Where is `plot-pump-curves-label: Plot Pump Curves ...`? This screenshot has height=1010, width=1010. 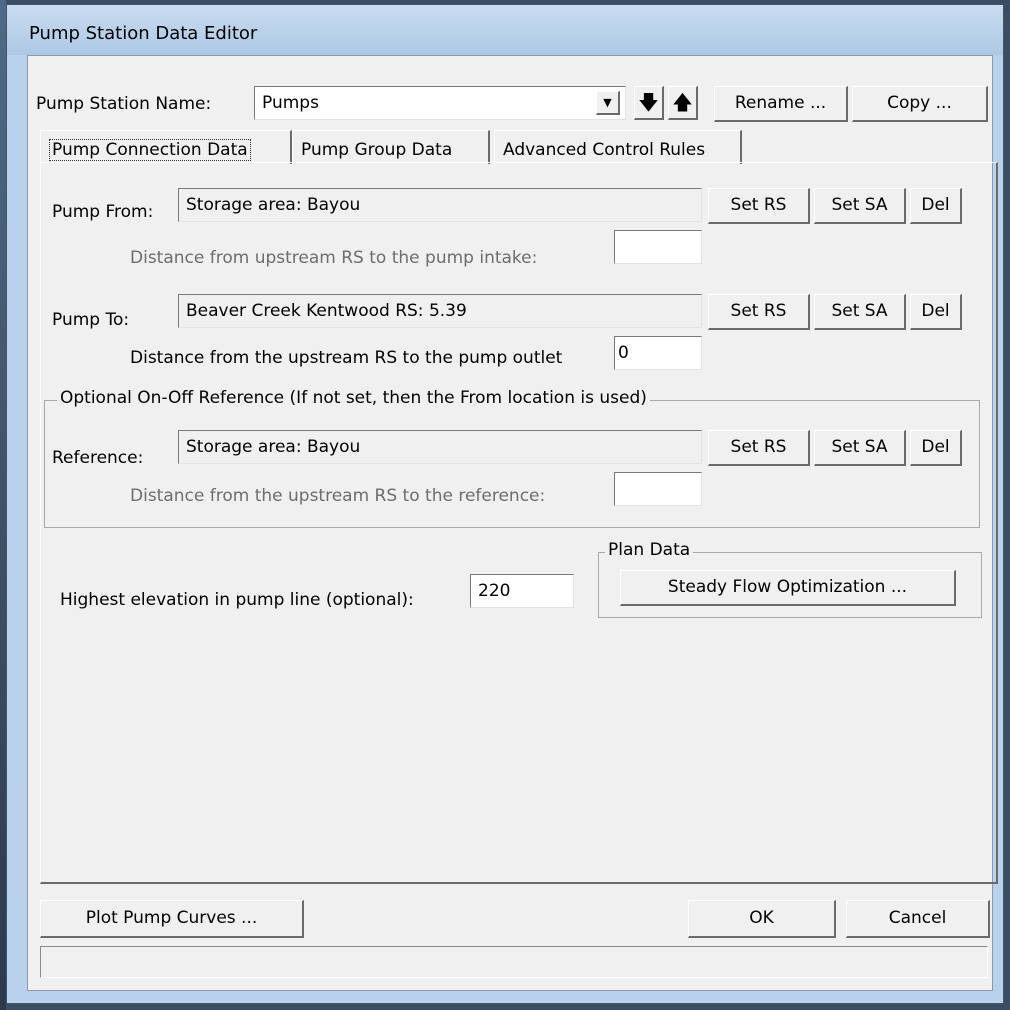
plot-pump-curves-label: Plot Pump Curves ... is located at coordinates (171, 918).